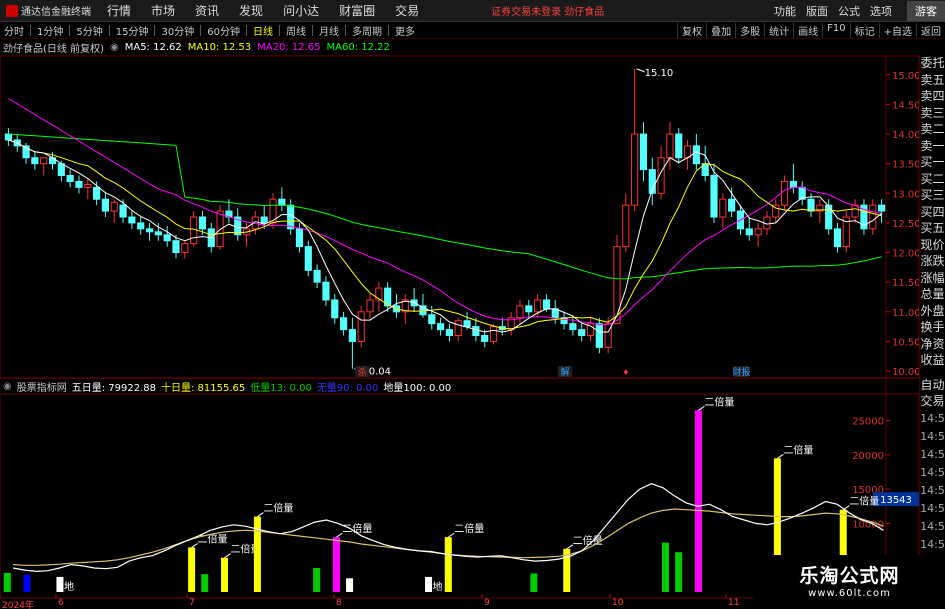 This screenshot has width=945, height=609. What do you see at coordinates (932, 80) in the screenshot?
I see `quote-field-label: 卖五` at bounding box center [932, 80].